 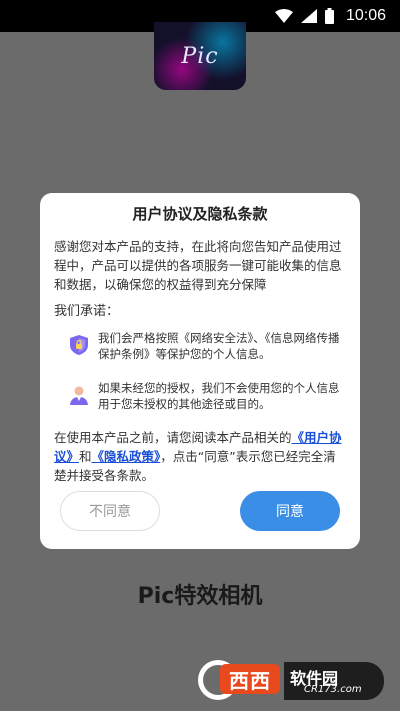 I want to click on dialog-title: 用户协议及隐私条款, so click(x=200, y=214).